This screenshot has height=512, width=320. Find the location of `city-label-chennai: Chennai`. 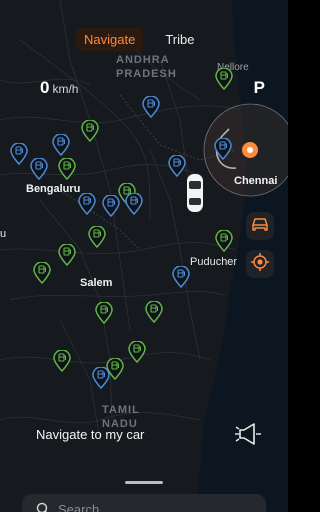

city-label-chennai: Chennai is located at coordinates (256, 181).